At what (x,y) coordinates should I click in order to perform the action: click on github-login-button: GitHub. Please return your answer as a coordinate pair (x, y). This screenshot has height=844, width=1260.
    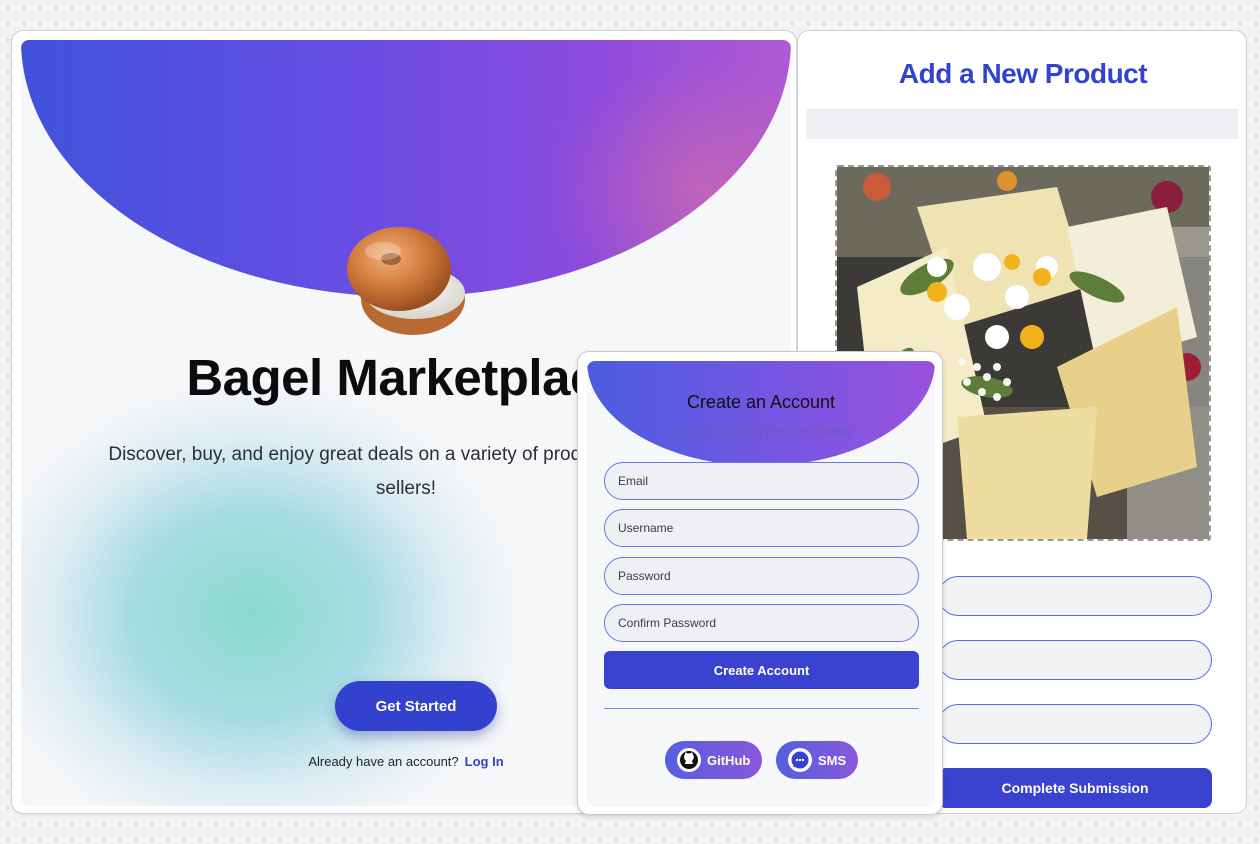
    Looking at the image, I should click on (714, 760).